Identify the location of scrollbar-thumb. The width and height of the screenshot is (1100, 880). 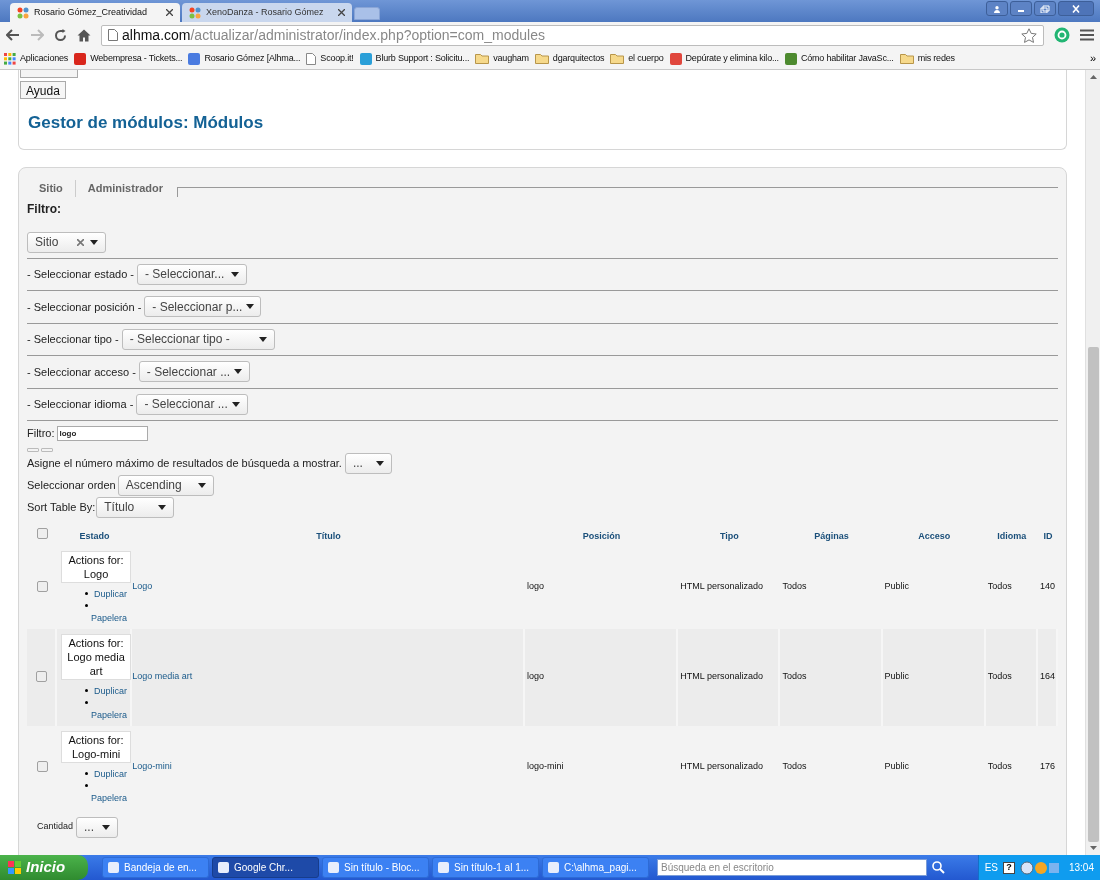
(1093, 594).